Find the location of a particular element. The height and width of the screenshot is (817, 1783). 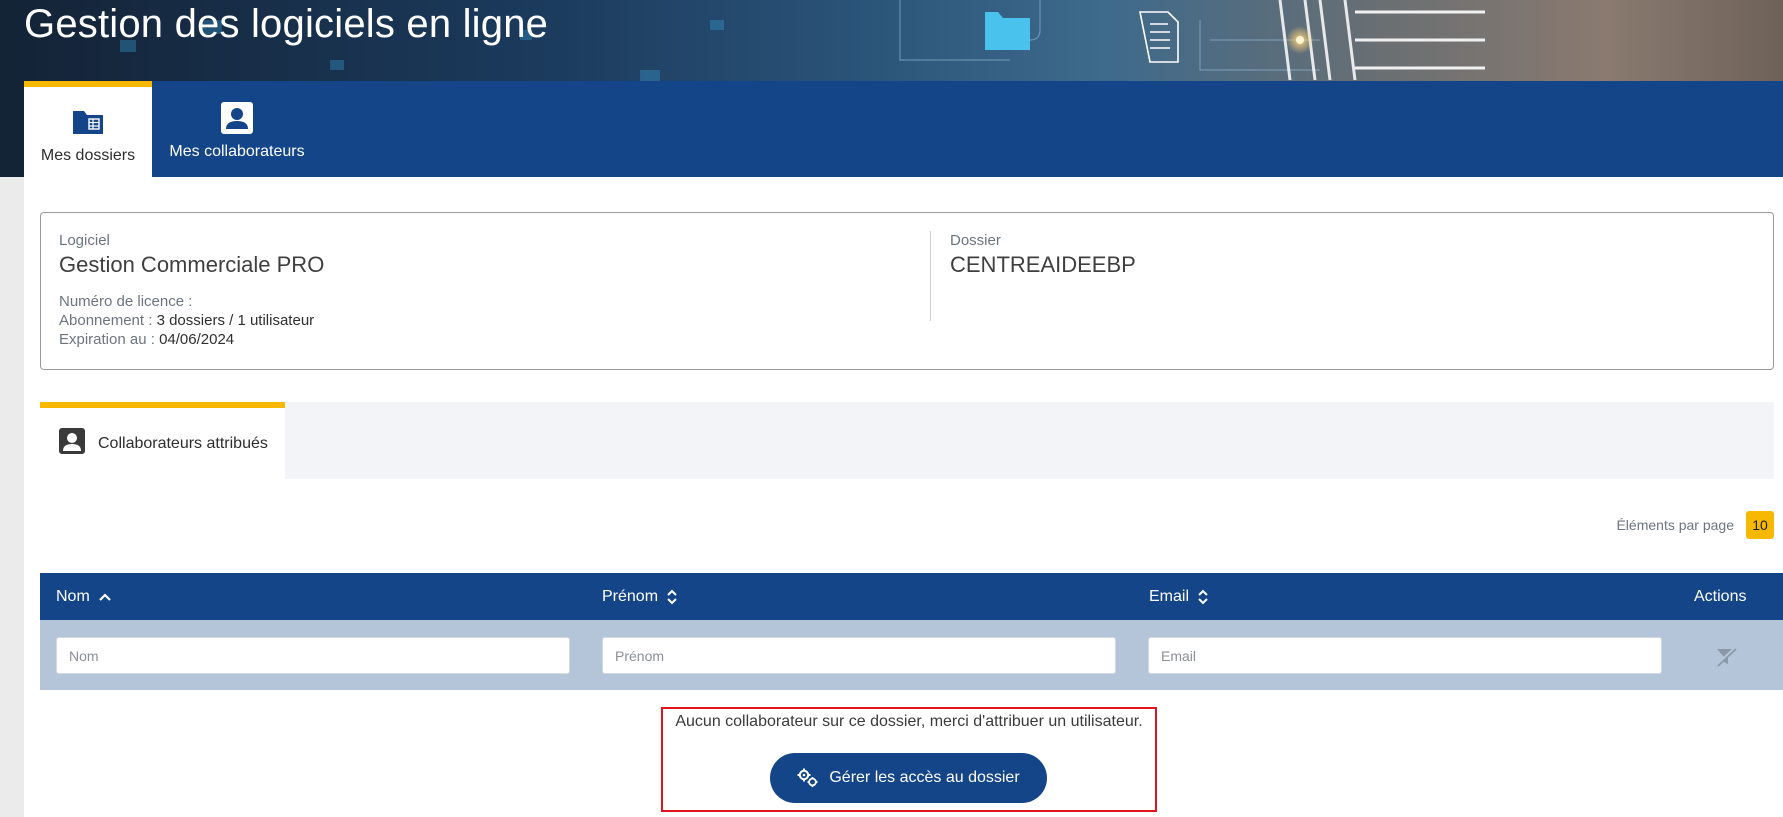

subscription: Abonnement : 3 dossiers / 1 utilisateur is located at coordinates (191, 320).